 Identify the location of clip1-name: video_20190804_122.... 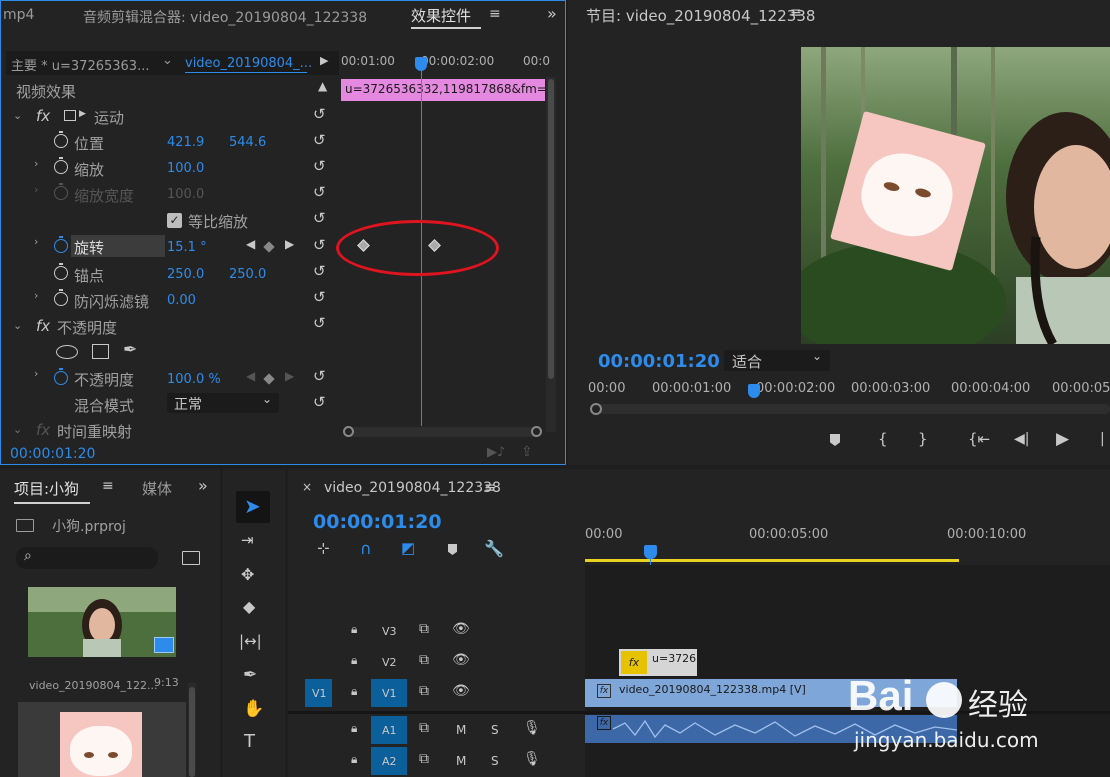
(93, 685).